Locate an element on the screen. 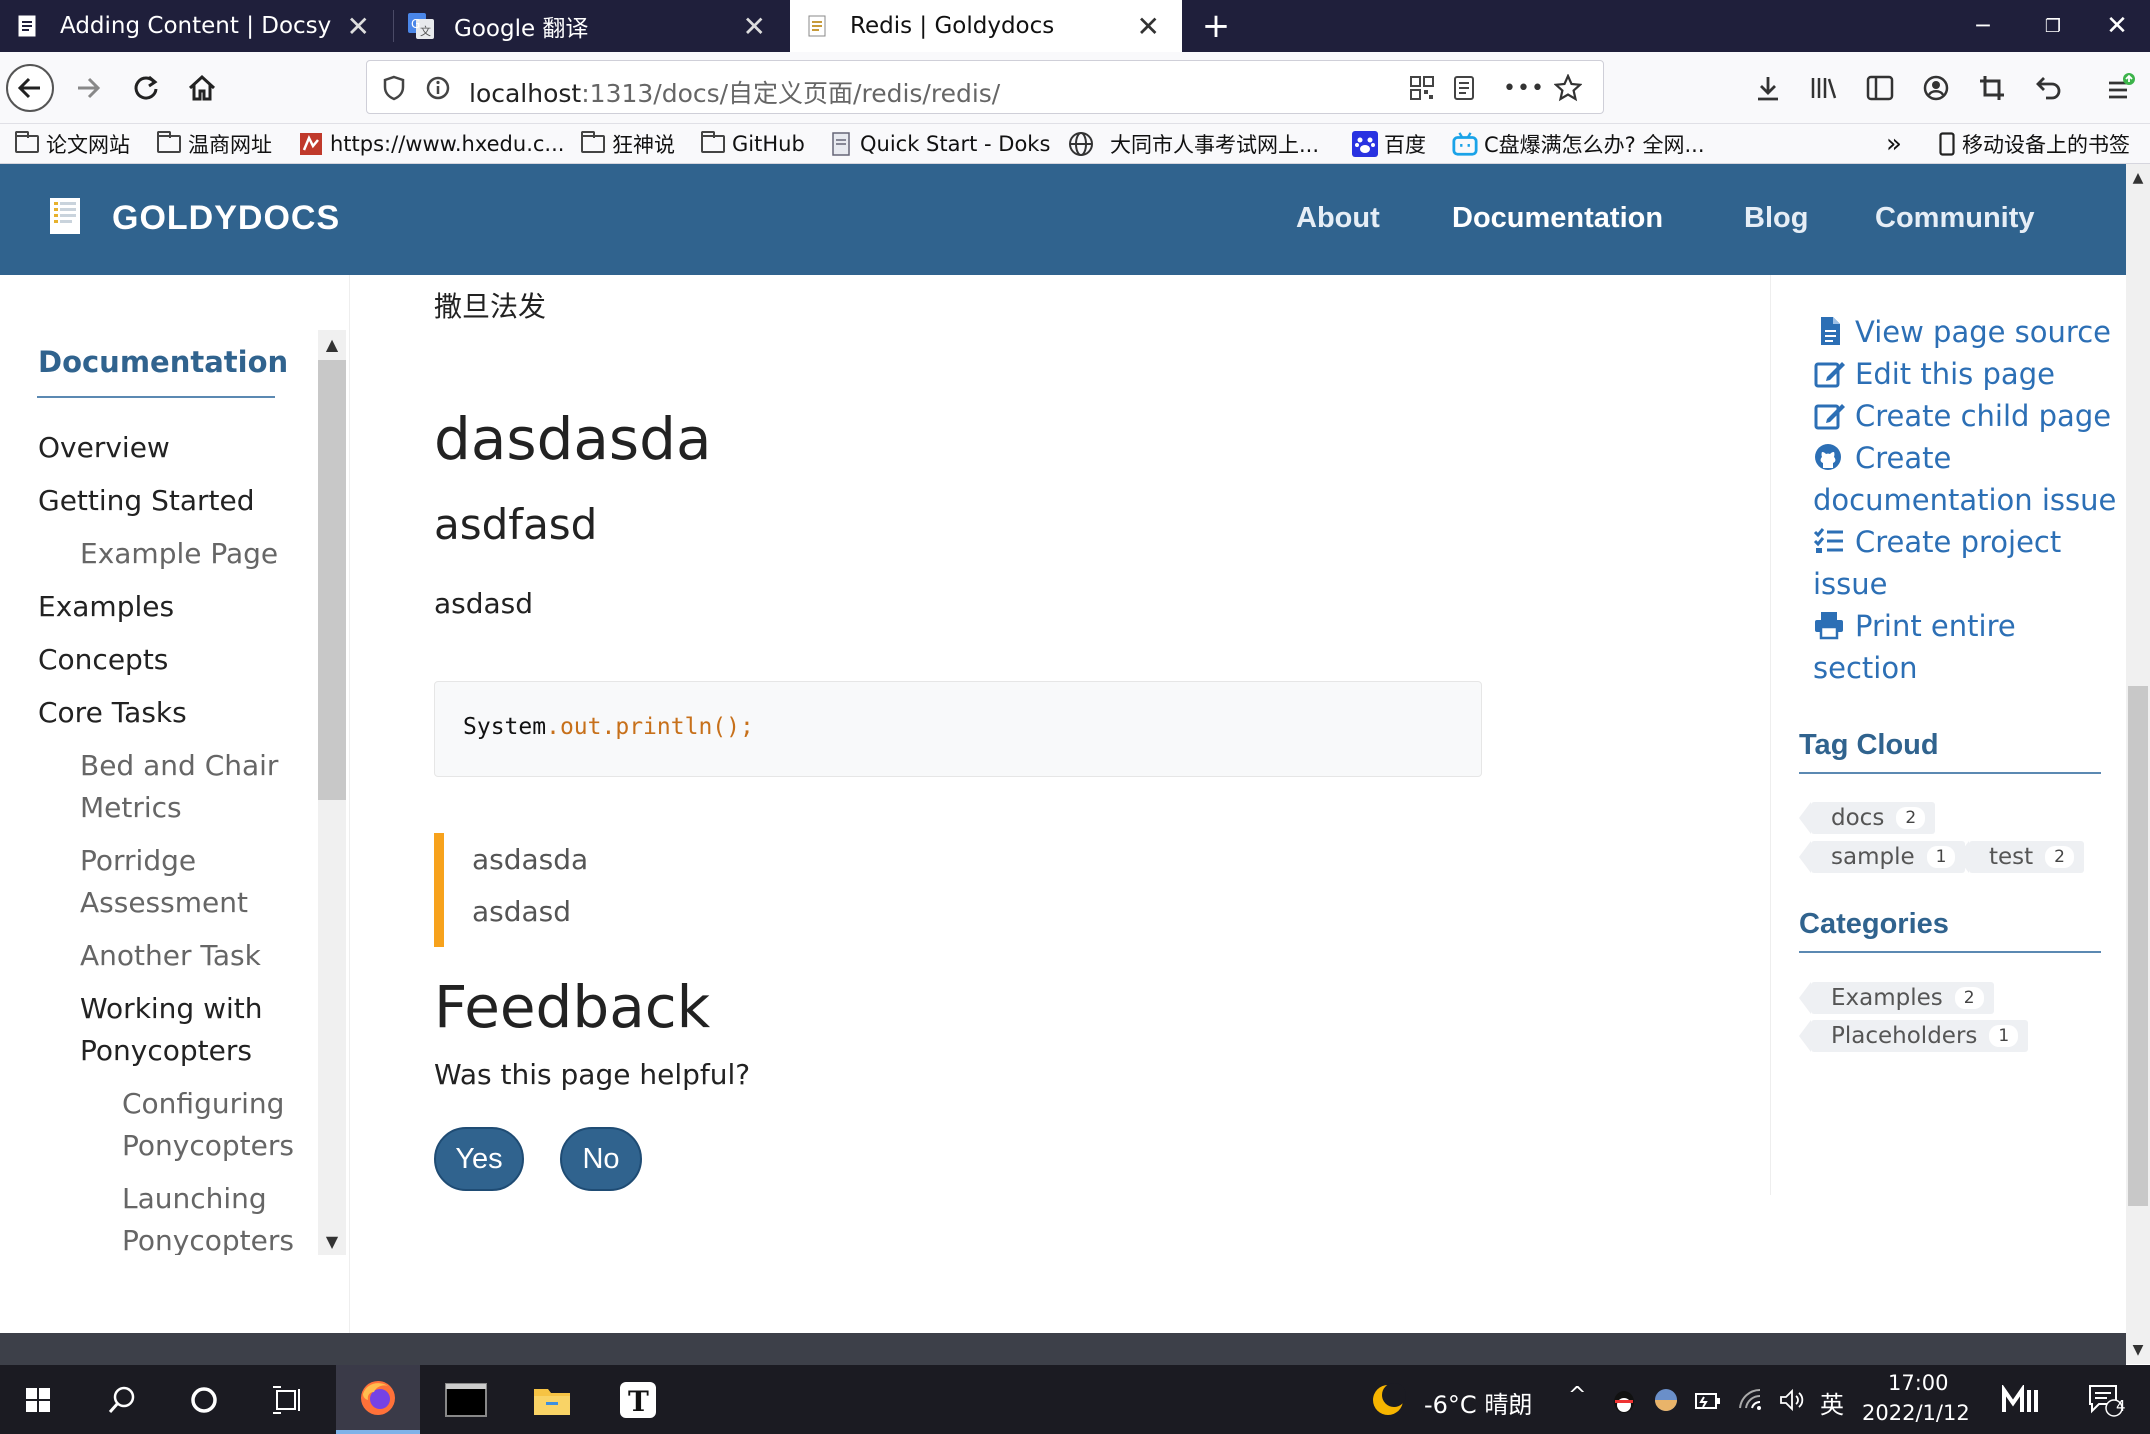  clock-date: 2022/1/12 is located at coordinates (1916, 1413).